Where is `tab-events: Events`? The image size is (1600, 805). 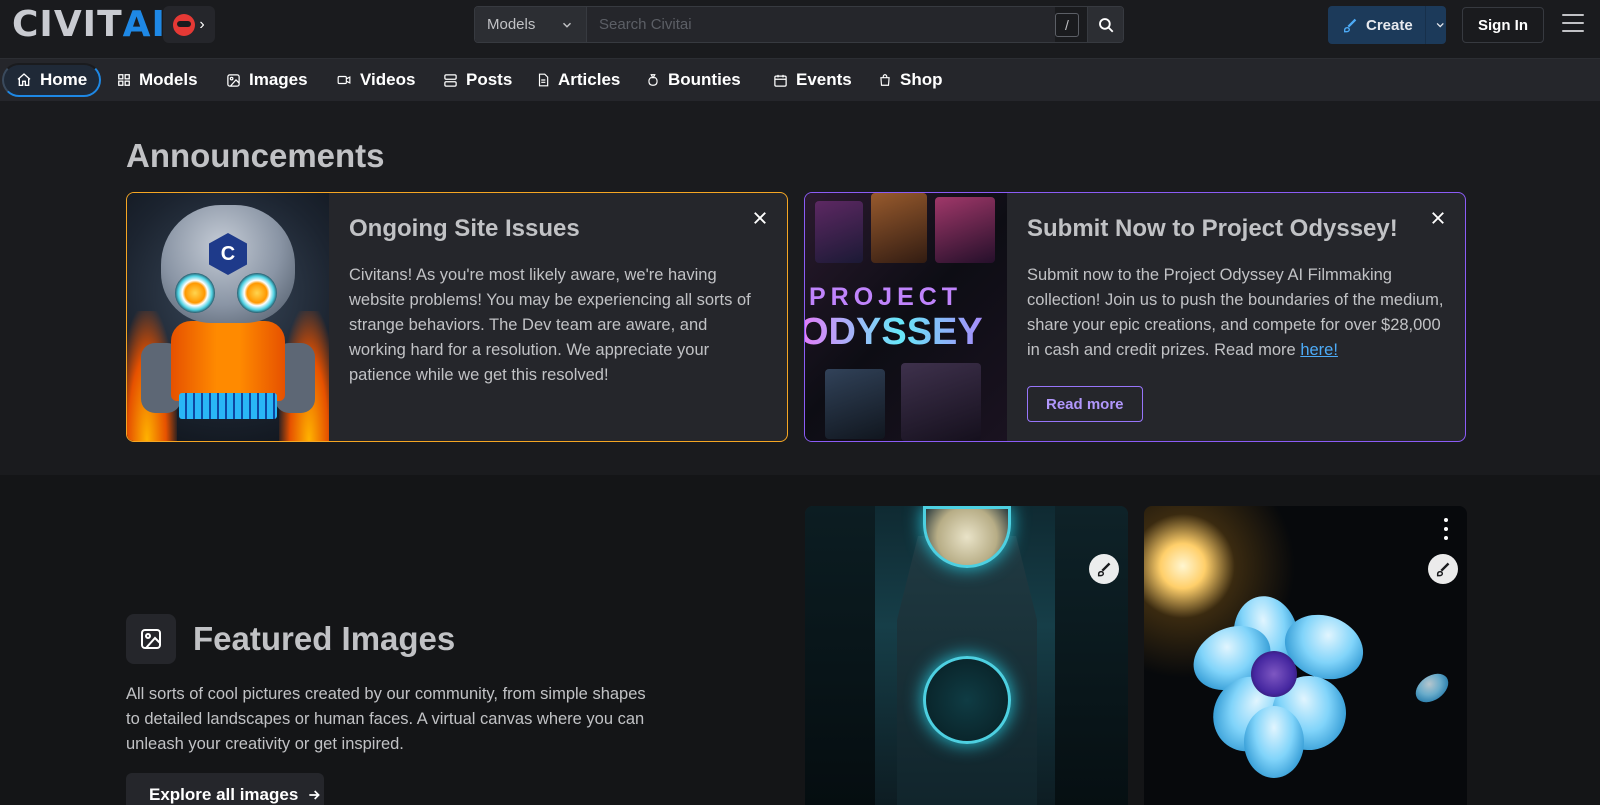 tab-events: Events is located at coordinates (812, 80).